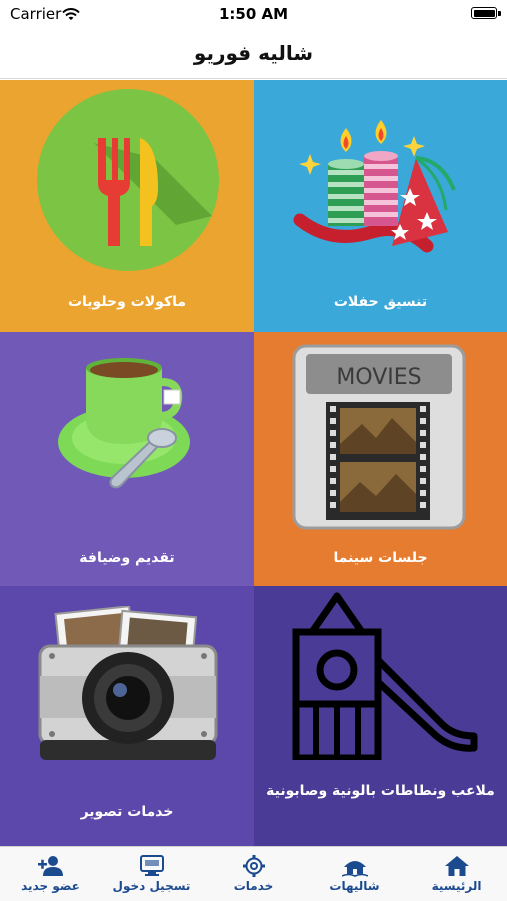  Describe the element at coordinates (456, 886) in the screenshot. I see `tab-label: الرئيسية` at that location.